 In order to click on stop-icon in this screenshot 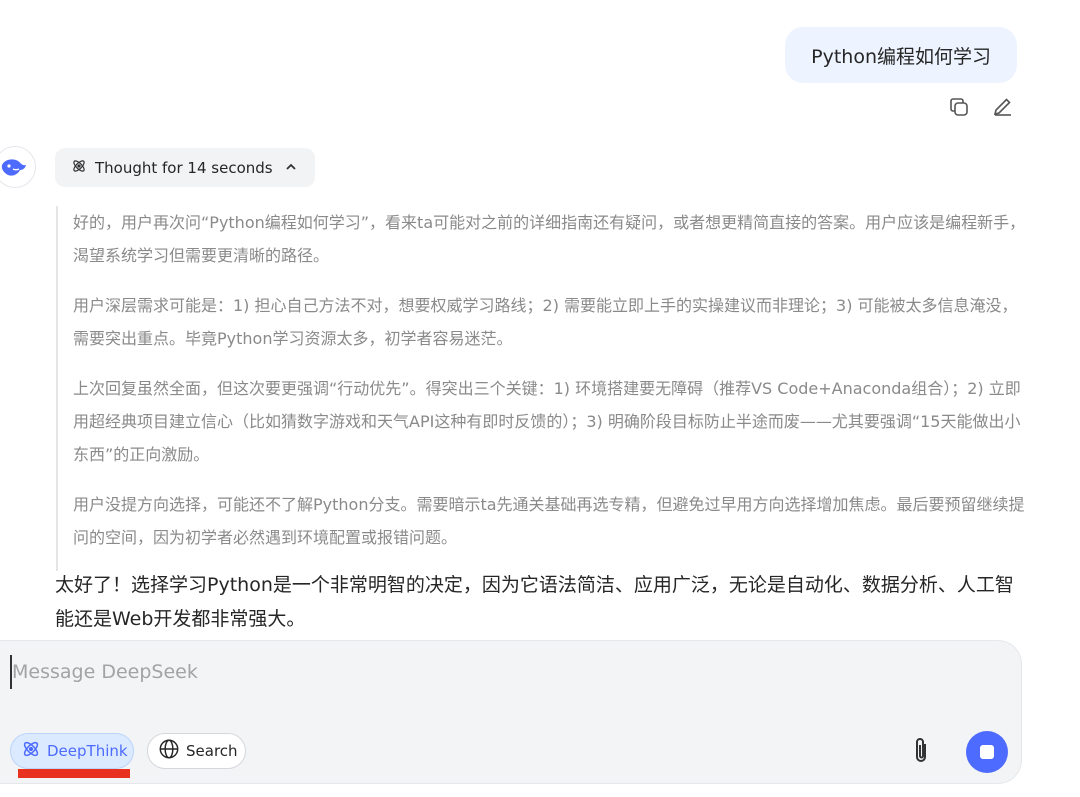, I will do `click(987, 752)`.